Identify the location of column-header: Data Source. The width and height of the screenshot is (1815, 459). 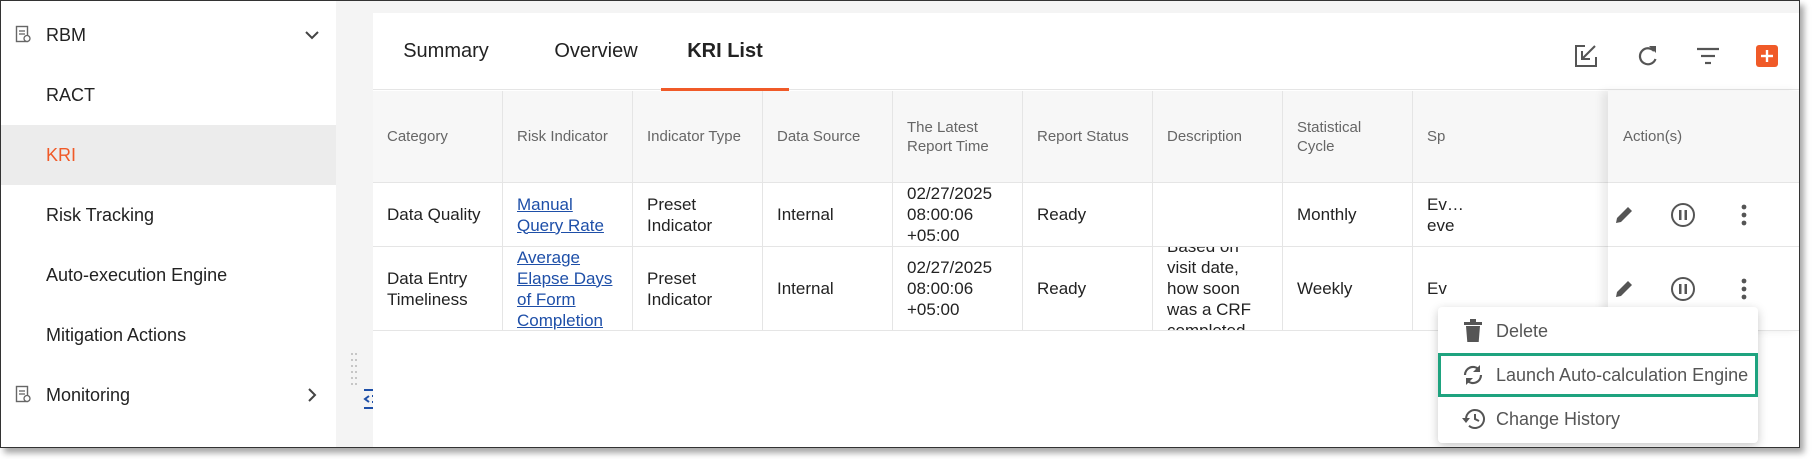
(828, 136).